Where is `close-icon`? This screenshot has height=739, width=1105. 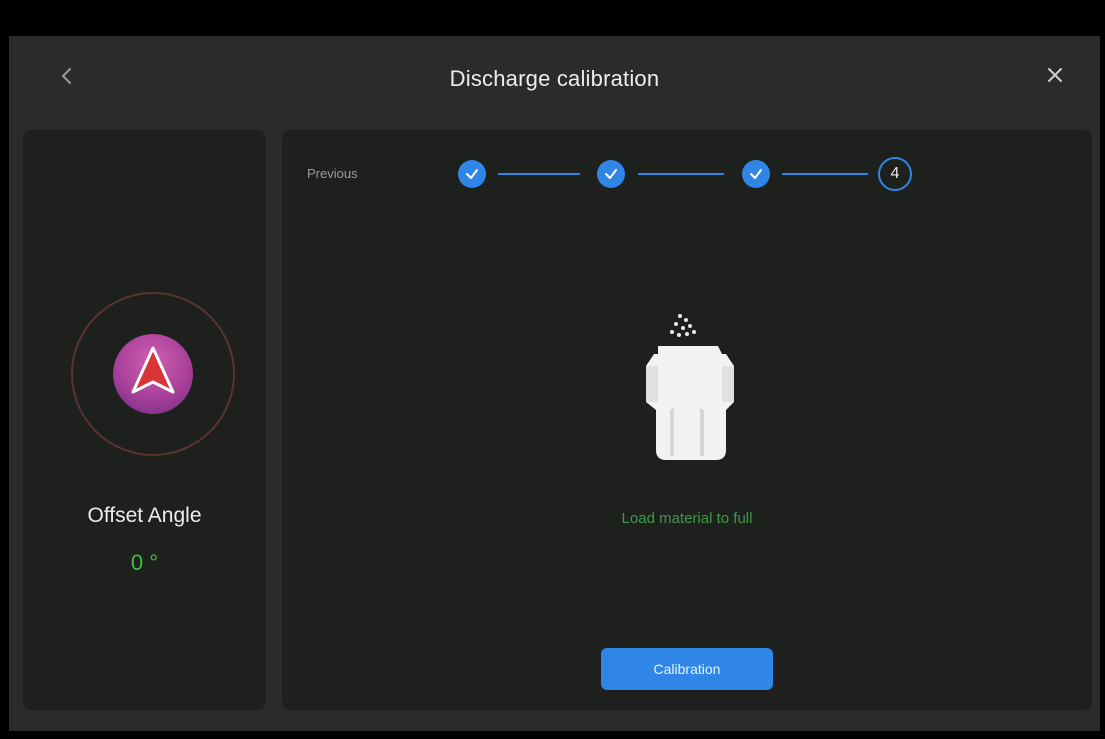 close-icon is located at coordinates (1055, 77).